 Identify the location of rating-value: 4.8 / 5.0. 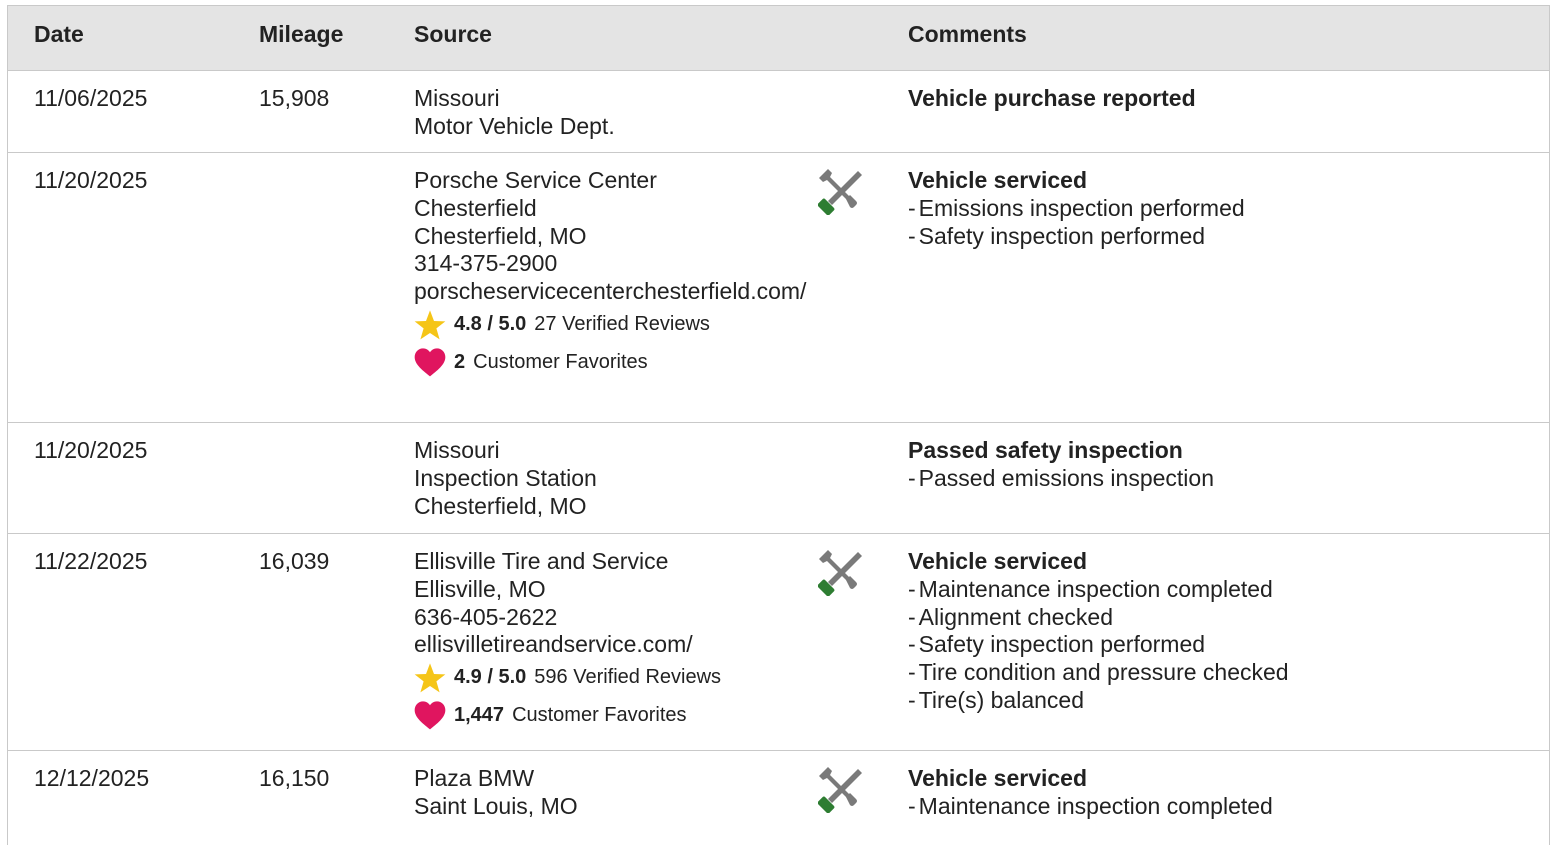
(490, 324).